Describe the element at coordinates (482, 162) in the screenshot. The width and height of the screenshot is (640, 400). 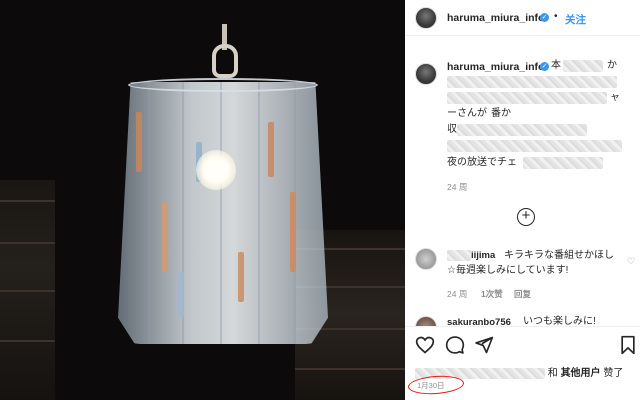
I see `caption-fragment: 夜の放送でチェ` at that location.